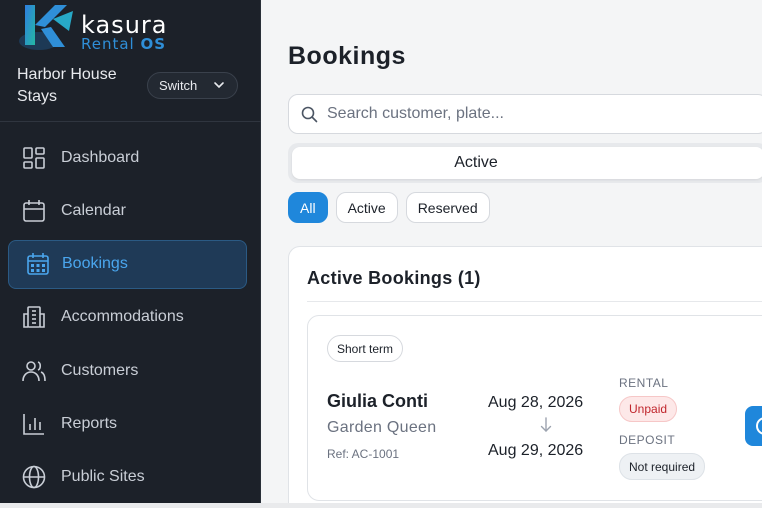 The width and height of the screenshot is (762, 508). I want to click on switch-org-button: Switch, so click(192, 85).